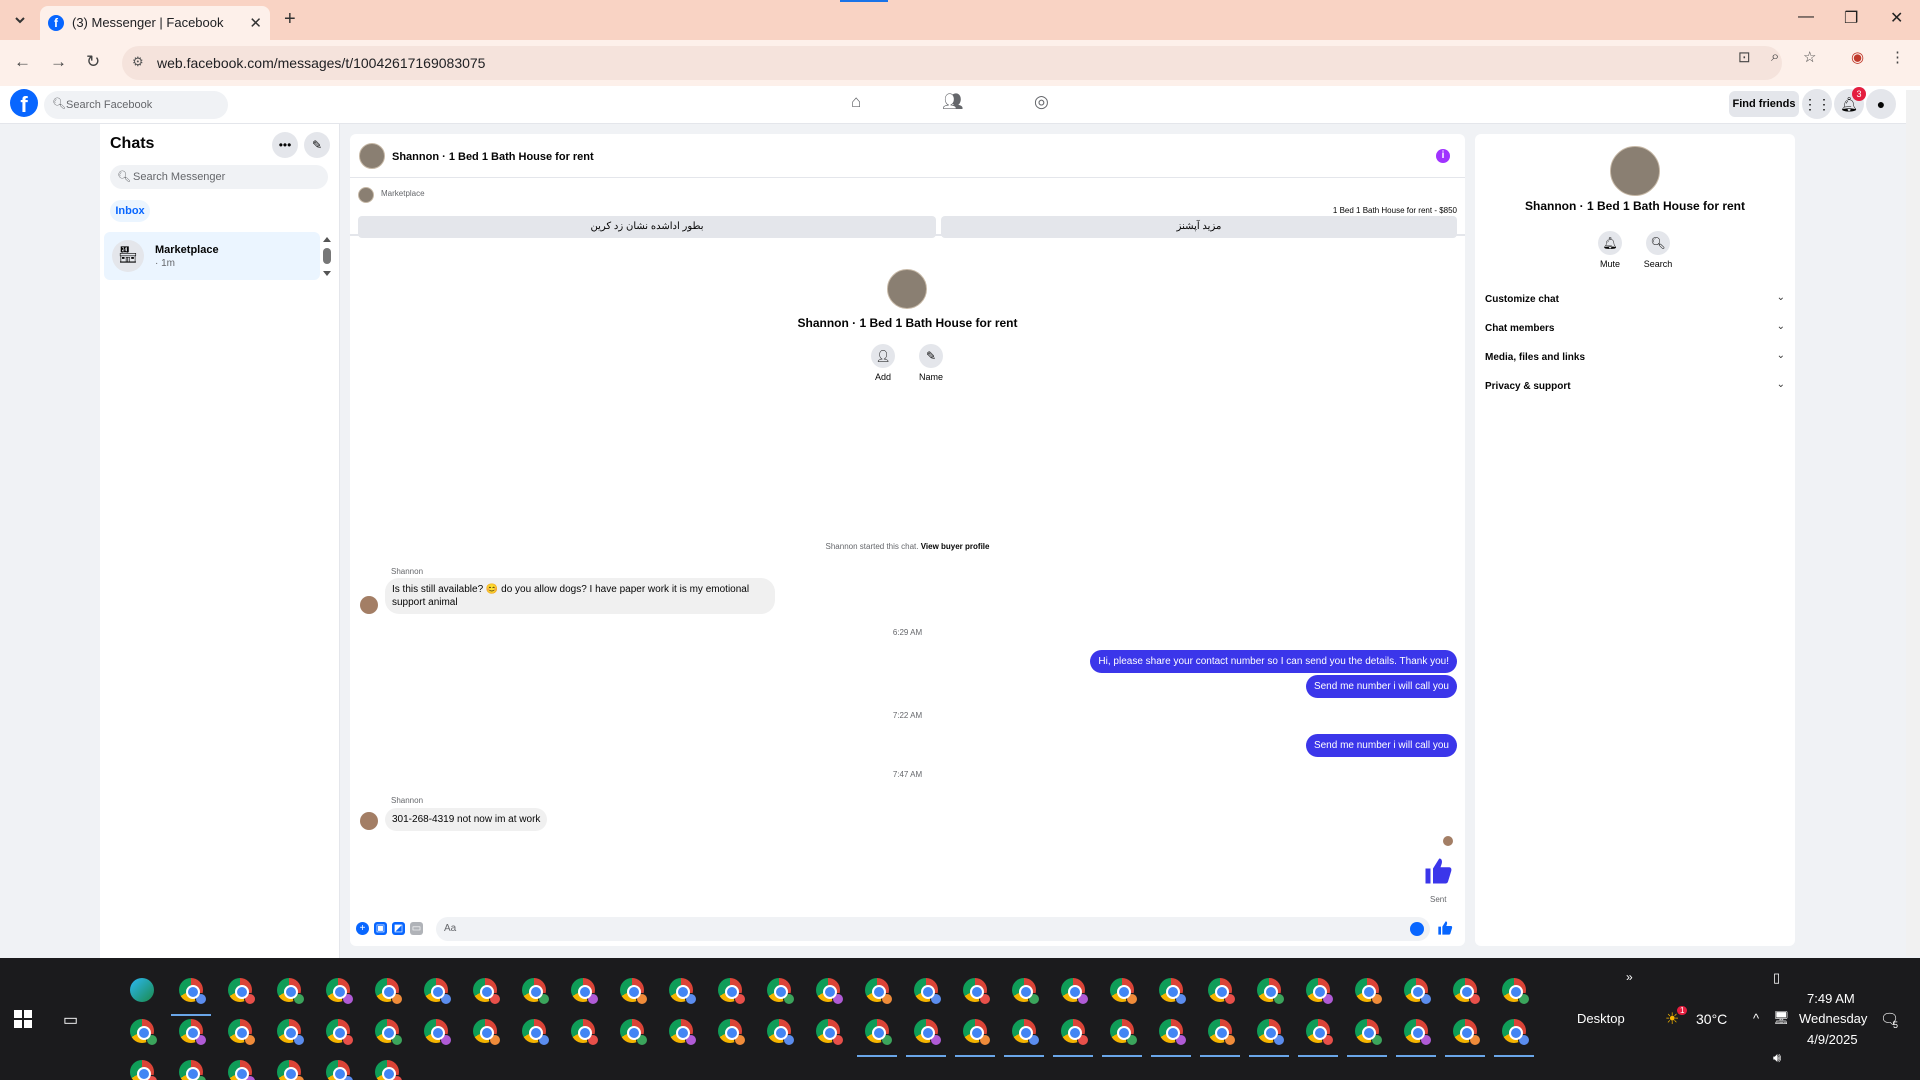 The height and width of the screenshot is (1080, 1920). Describe the element at coordinates (953, 102) in the screenshot. I see `friends-icon: 👥︎` at that location.